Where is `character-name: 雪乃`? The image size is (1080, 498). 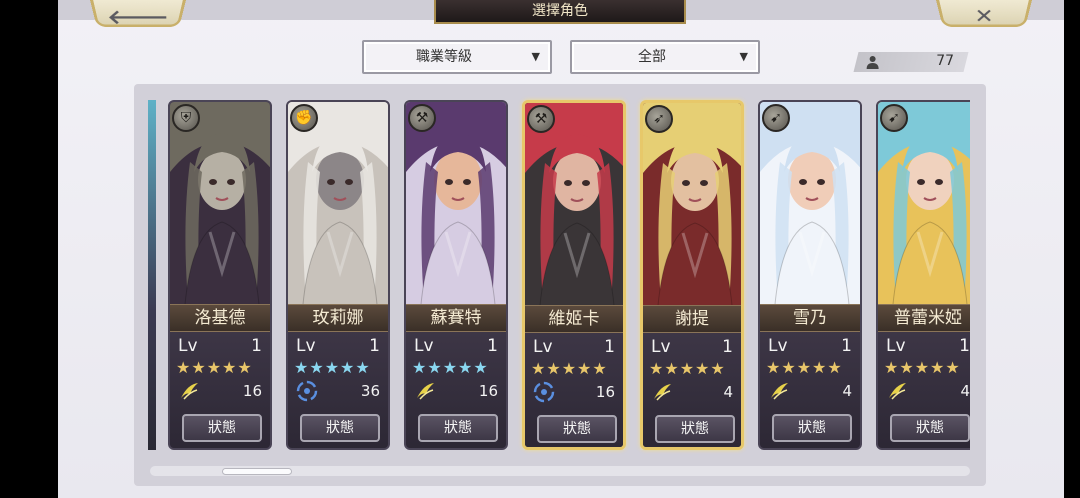 character-name: 雪乃 is located at coordinates (810, 318).